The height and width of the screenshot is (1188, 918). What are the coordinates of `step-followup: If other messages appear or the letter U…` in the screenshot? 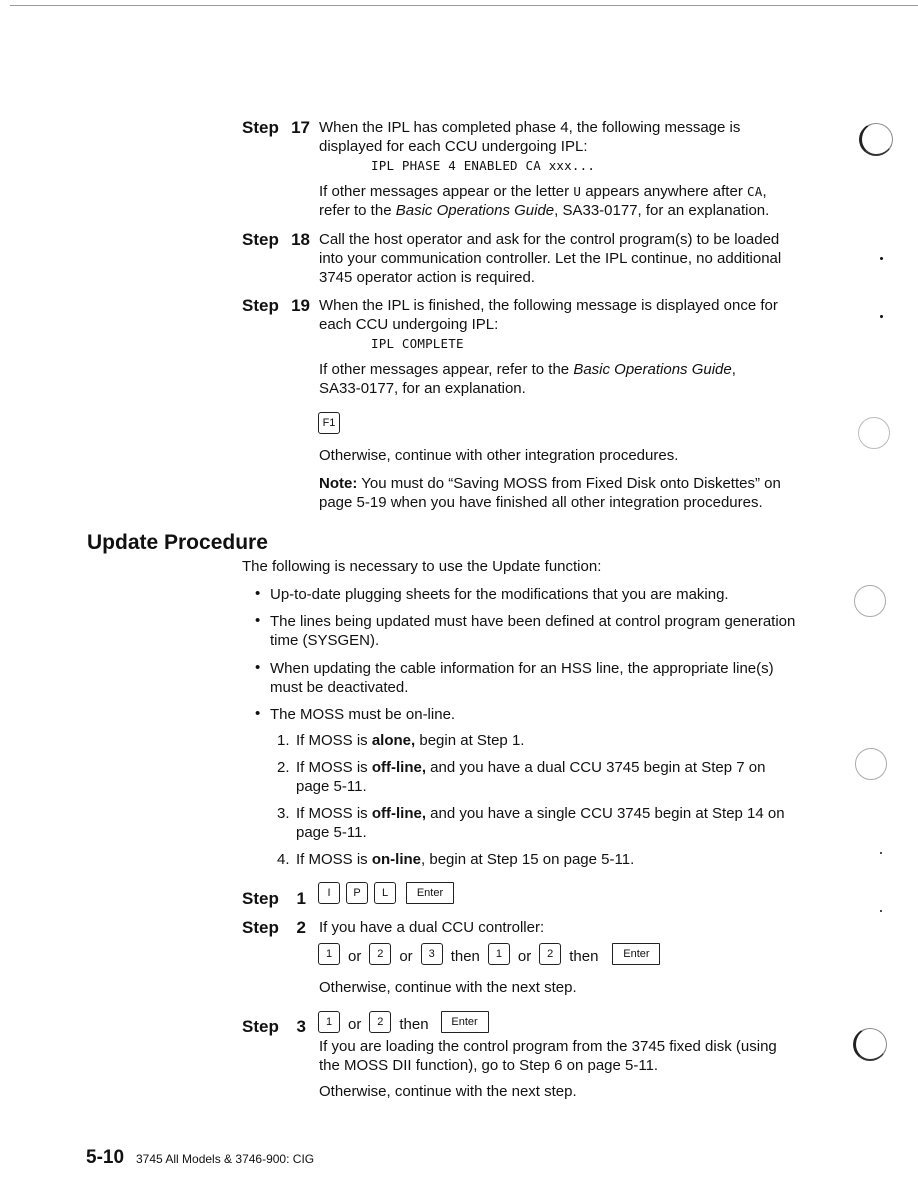 It's located at (544, 201).